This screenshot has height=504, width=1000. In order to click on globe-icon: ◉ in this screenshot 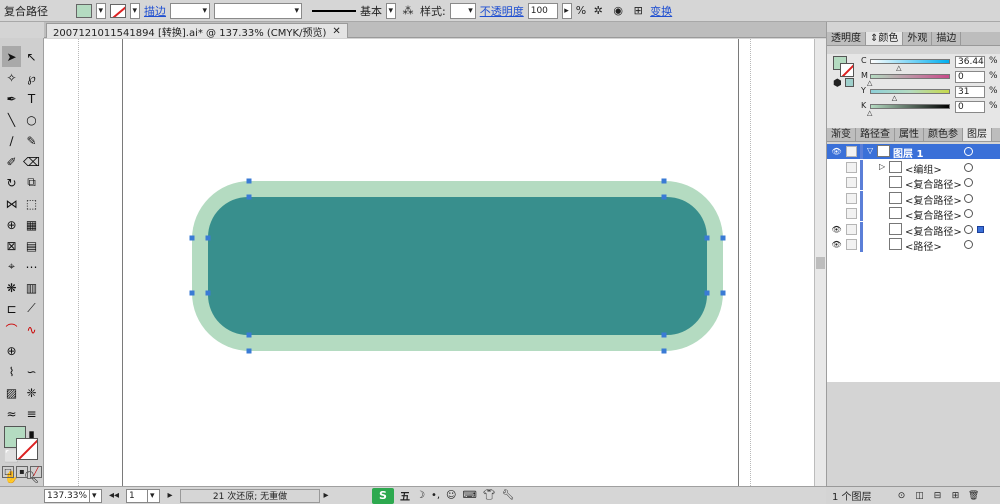, I will do `click(618, 11)`.